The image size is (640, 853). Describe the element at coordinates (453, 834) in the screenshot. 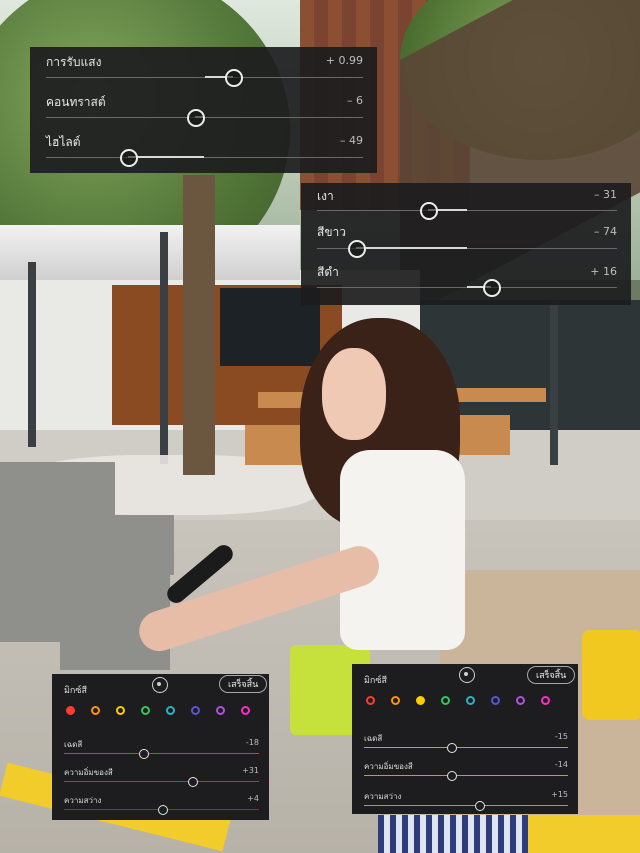

I see `plaid-skirt` at that location.